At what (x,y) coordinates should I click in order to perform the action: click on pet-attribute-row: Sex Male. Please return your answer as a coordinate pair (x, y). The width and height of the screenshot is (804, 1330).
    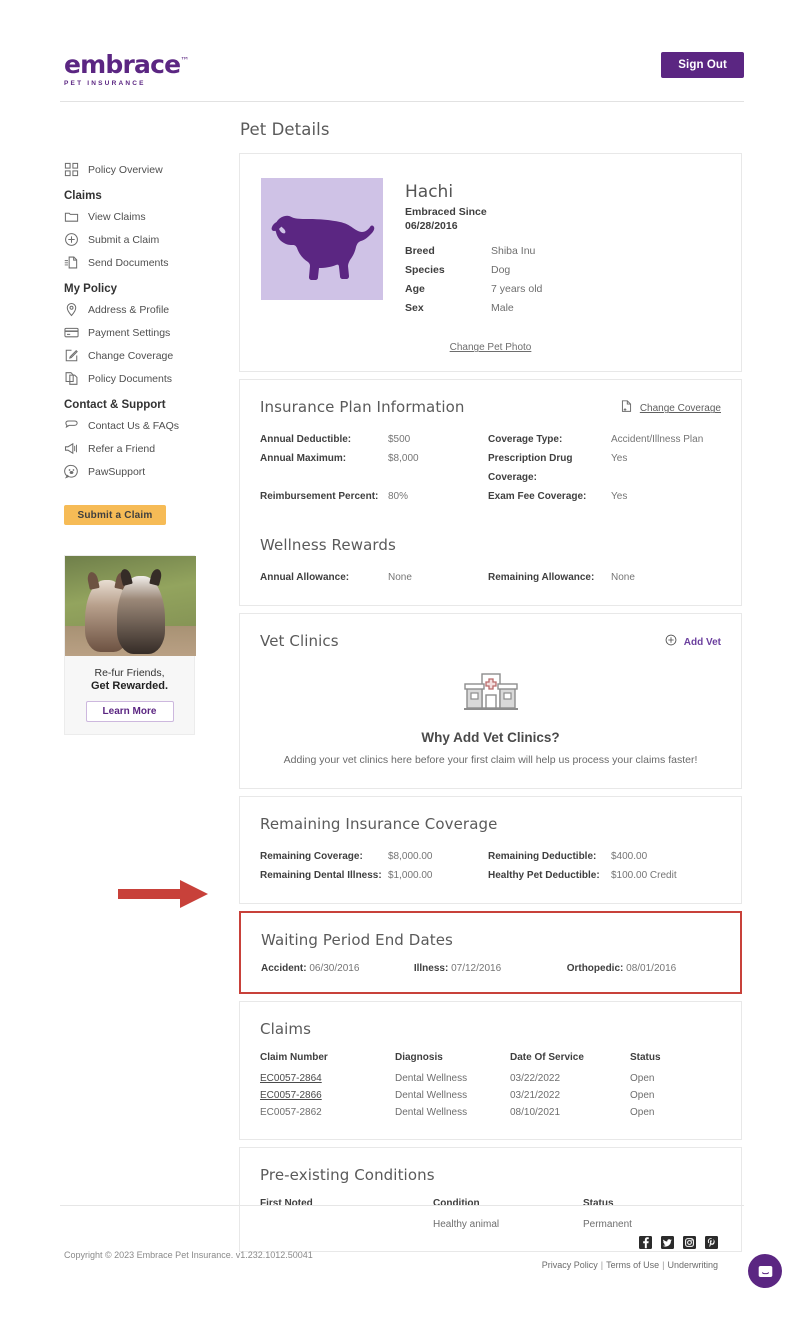
    Looking at the image, I should click on (563, 308).